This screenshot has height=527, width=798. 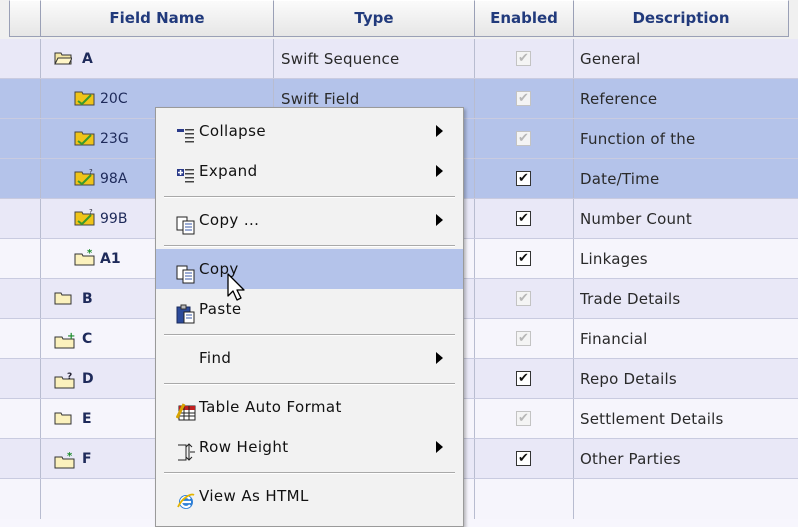 What do you see at coordinates (685, 379) in the screenshot?
I see `description-cell: Repo Details` at bounding box center [685, 379].